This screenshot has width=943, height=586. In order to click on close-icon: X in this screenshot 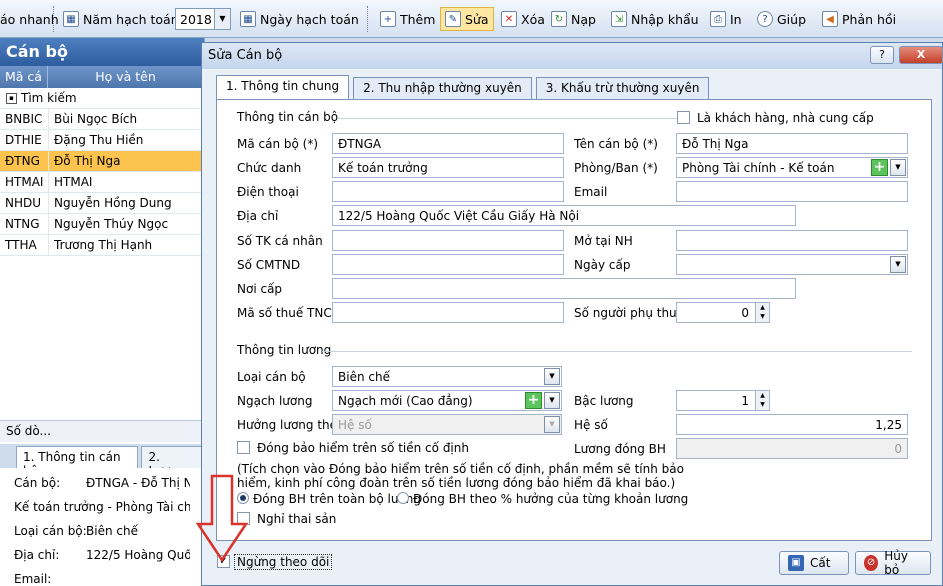, I will do `click(921, 55)`.